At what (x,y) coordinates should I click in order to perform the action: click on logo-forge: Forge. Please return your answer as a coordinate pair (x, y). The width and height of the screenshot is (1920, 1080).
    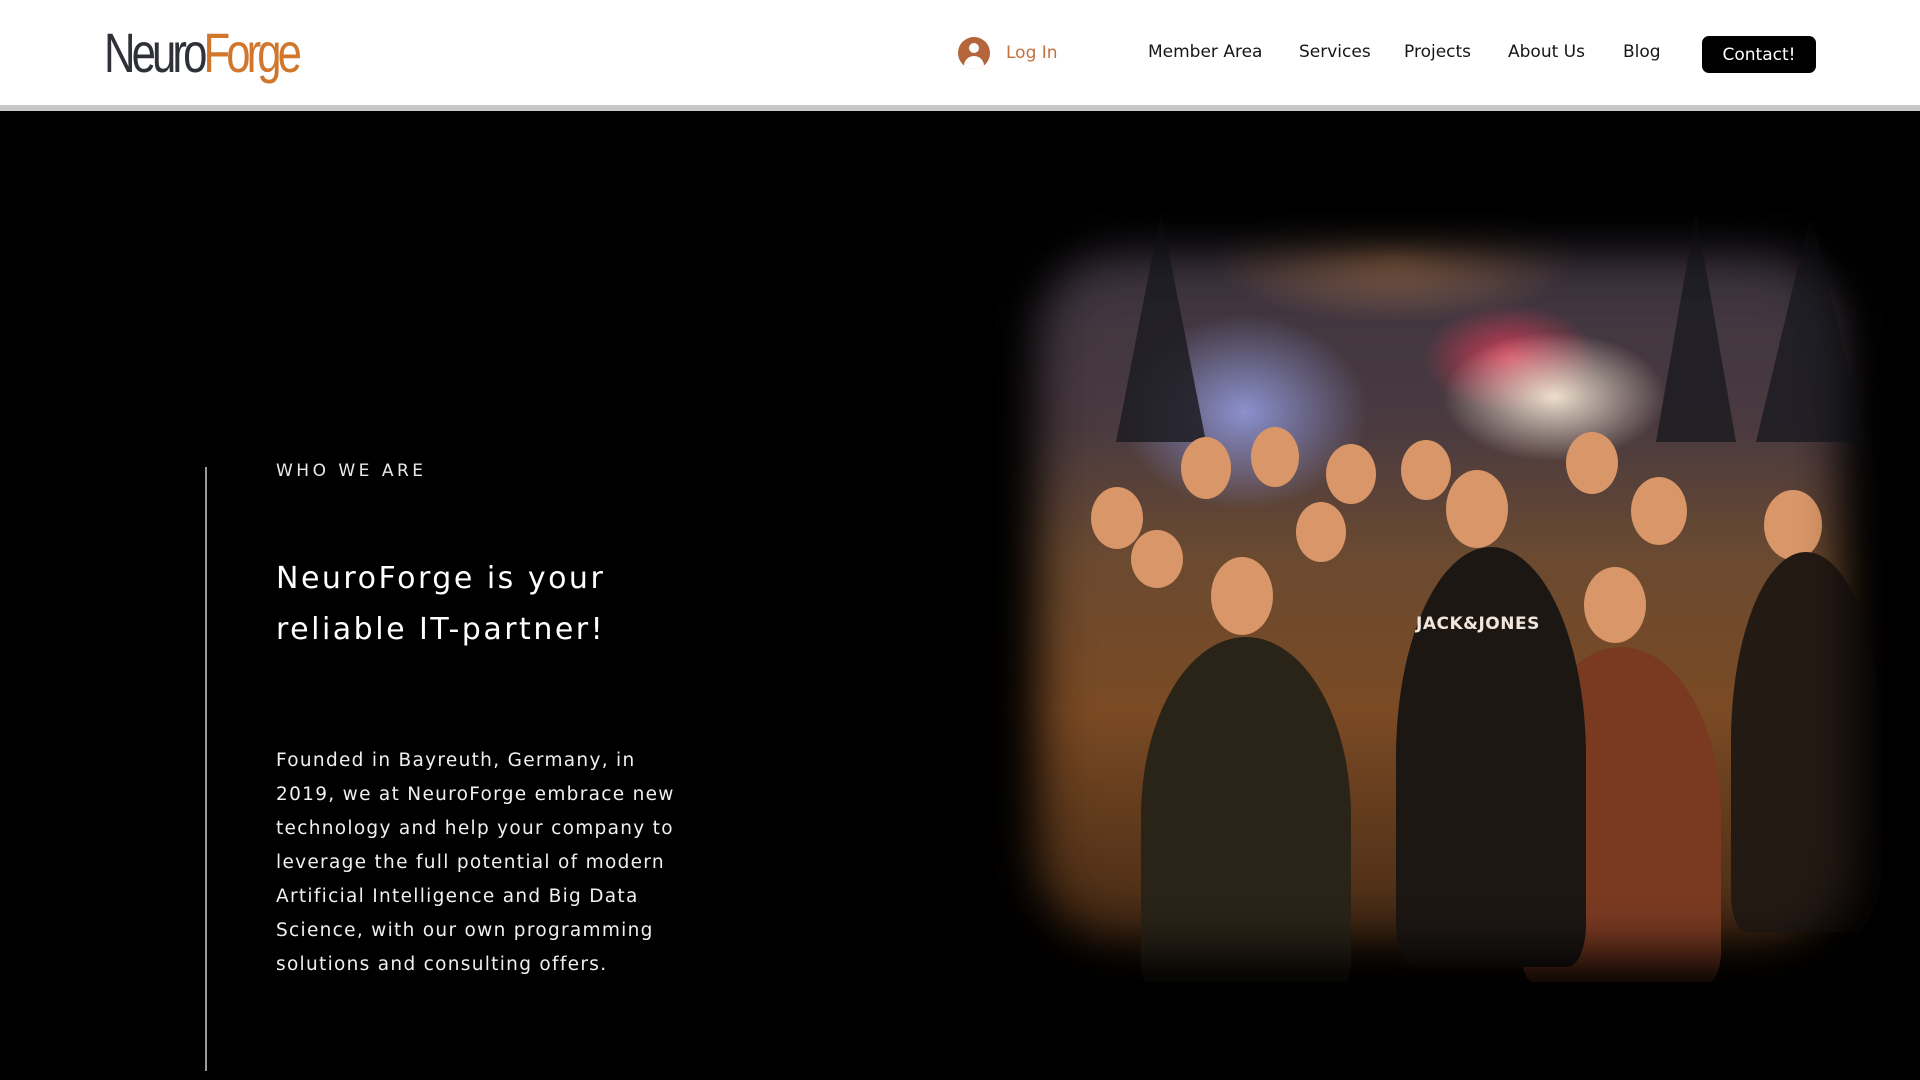
    Looking at the image, I should click on (252, 52).